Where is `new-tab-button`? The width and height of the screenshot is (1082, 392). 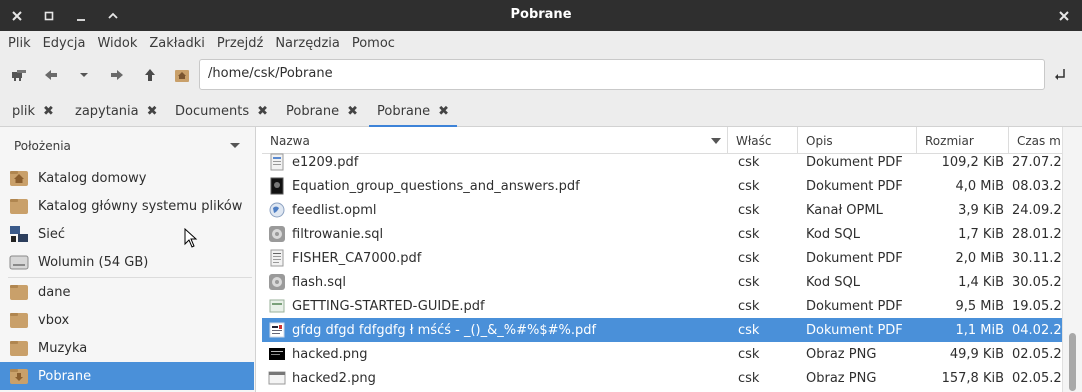 new-tab-button is located at coordinates (19, 75).